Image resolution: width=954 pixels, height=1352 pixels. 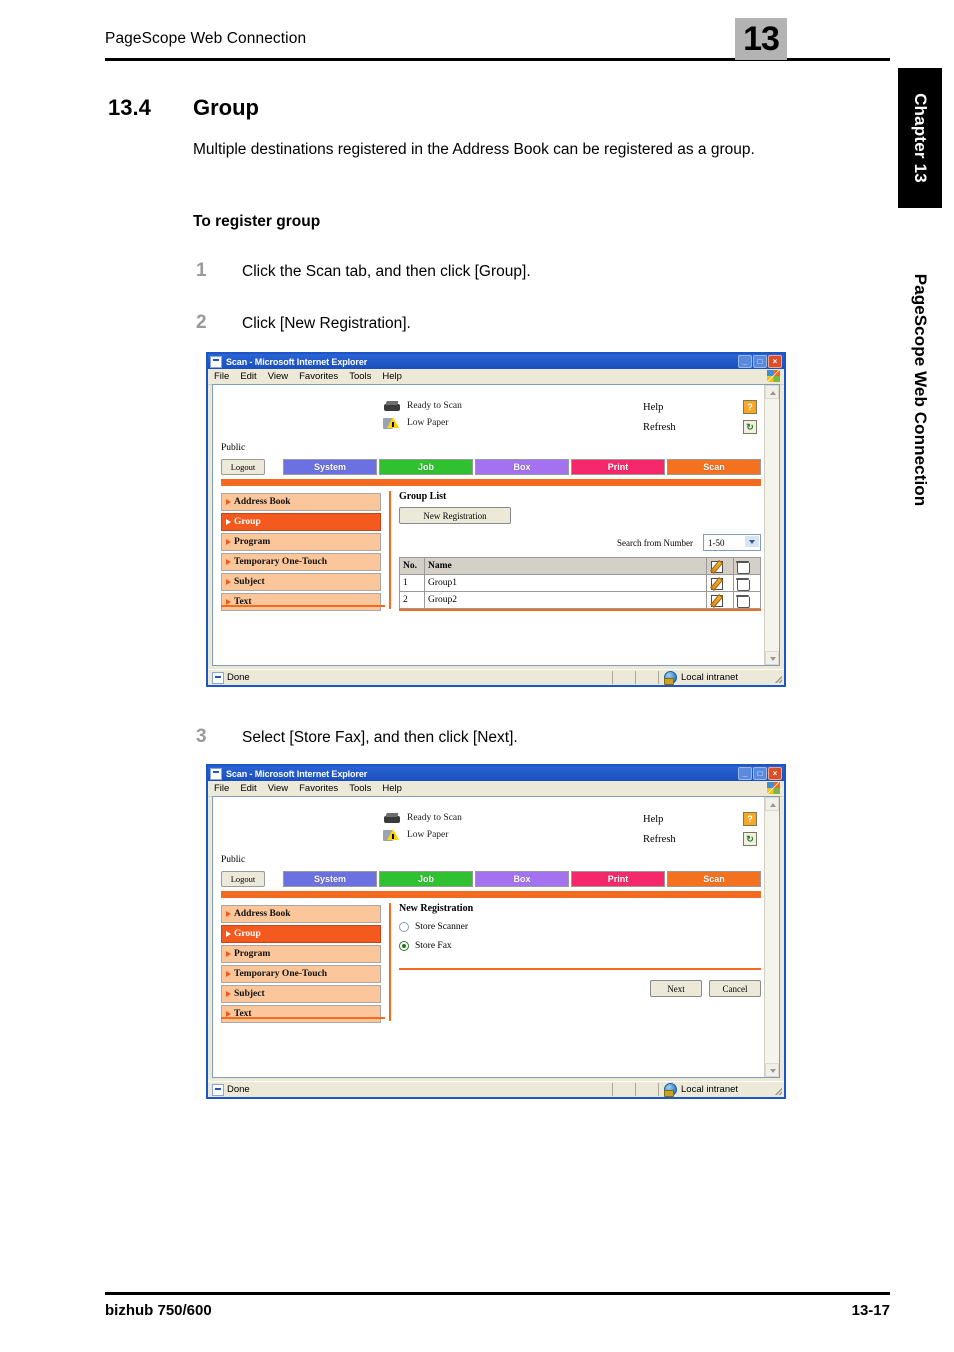 I want to click on cancel-button: Cancel, so click(x=735, y=988).